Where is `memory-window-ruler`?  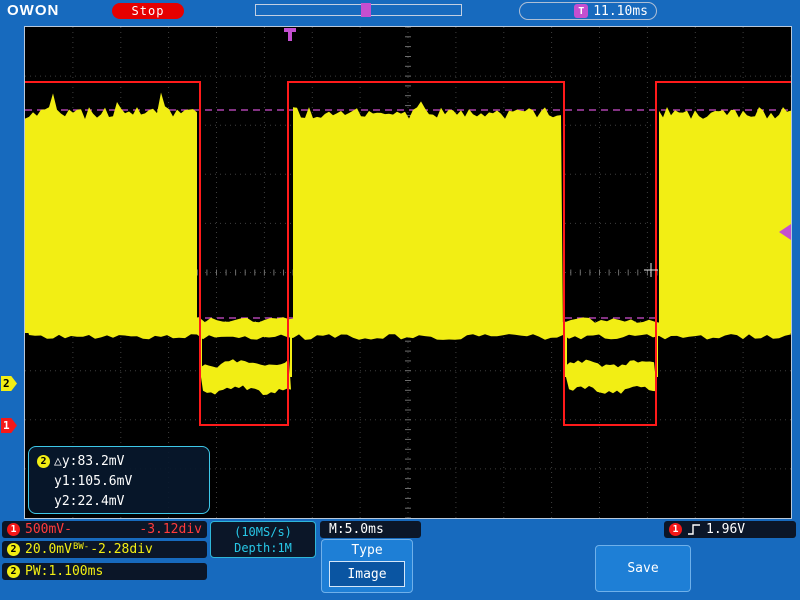
memory-window-ruler is located at coordinates (358, 10).